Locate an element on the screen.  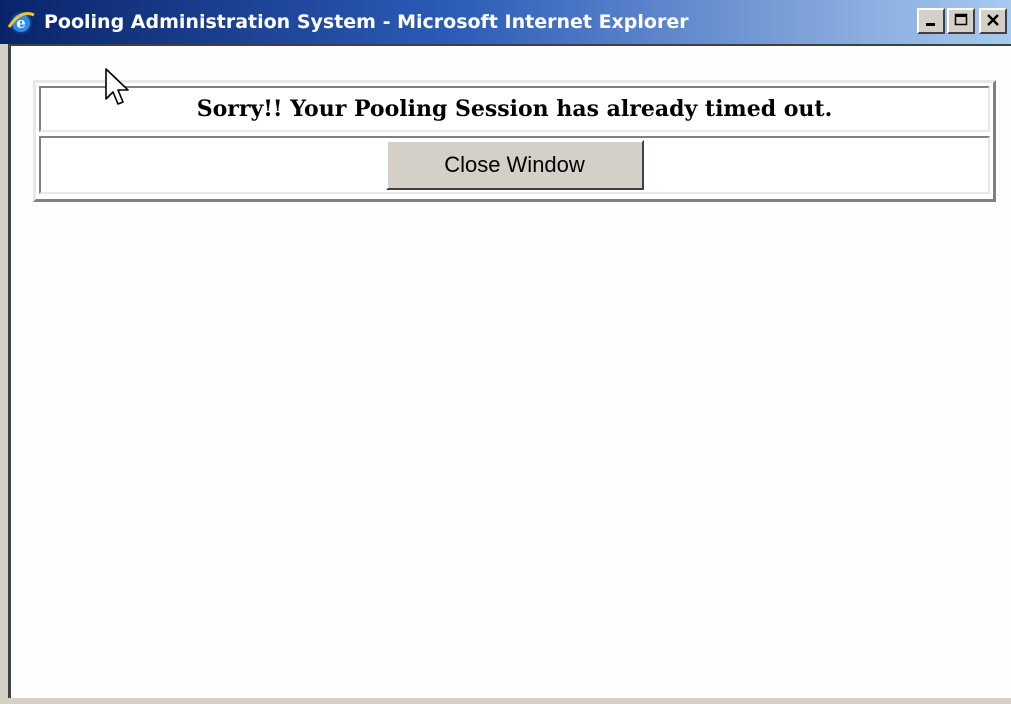
minimize-button is located at coordinates (931, 21).